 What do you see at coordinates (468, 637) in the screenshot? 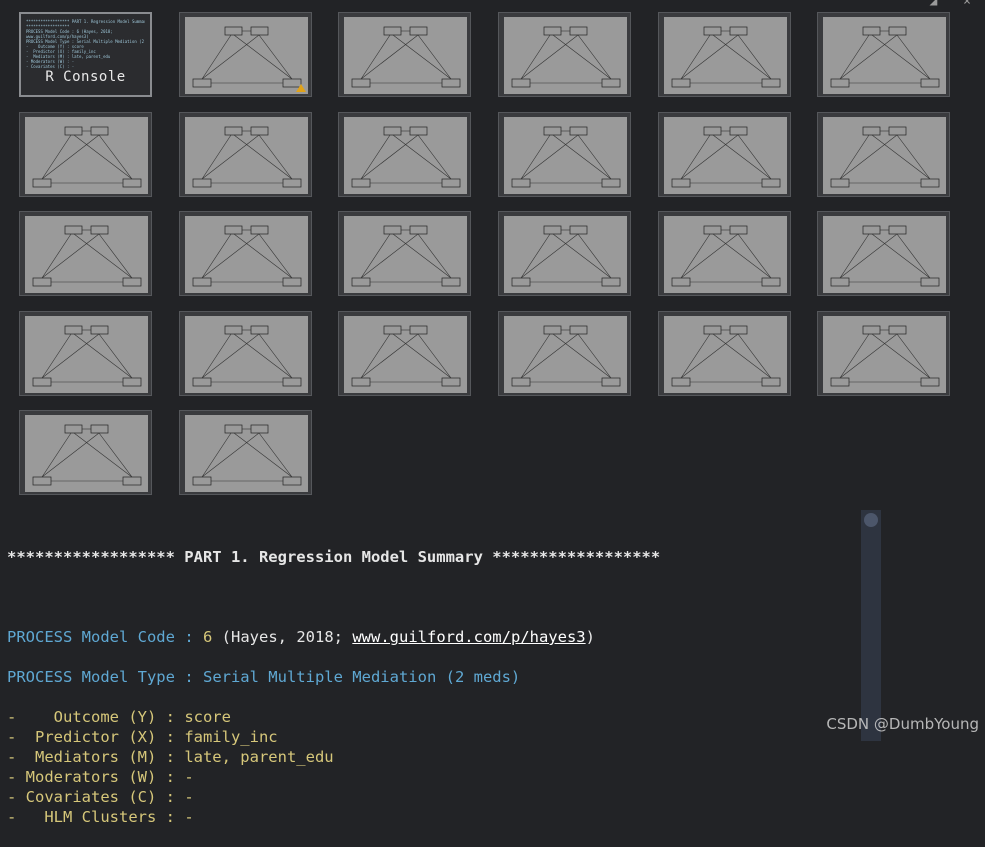
I see `guilford-link: www.guilford.com/p/hayes3` at bounding box center [468, 637].